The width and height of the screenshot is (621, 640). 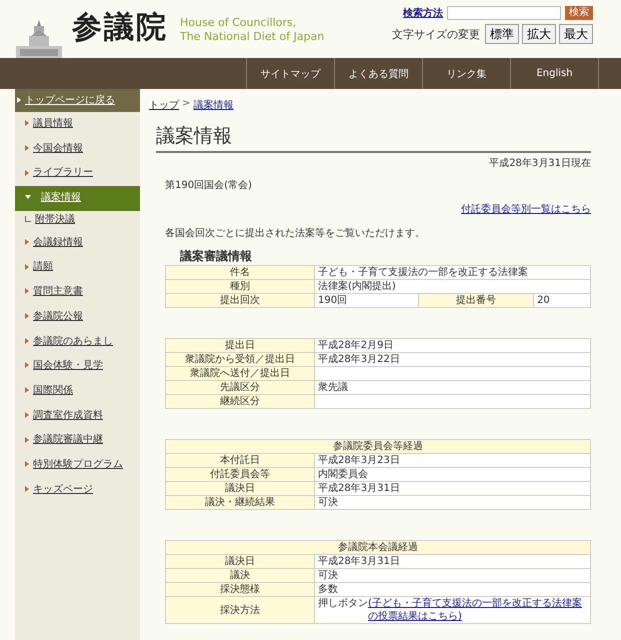 What do you see at coordinates (343, 603) in the screenshot?
I see `table-cell: 押しボタン` at bounding box center [343, 603].